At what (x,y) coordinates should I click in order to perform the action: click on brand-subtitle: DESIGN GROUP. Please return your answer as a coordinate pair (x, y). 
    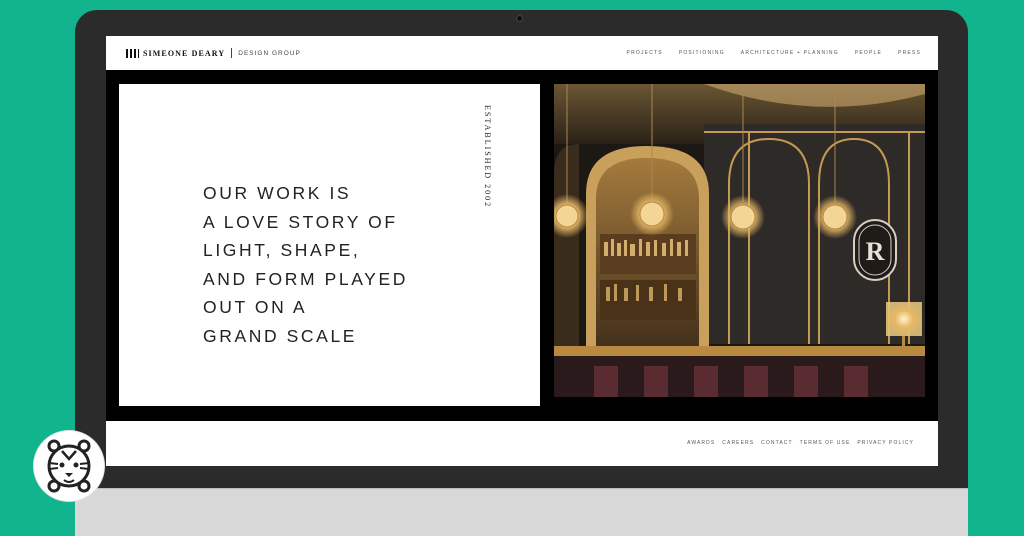
    Looking at the image, I should click on (269, 53).